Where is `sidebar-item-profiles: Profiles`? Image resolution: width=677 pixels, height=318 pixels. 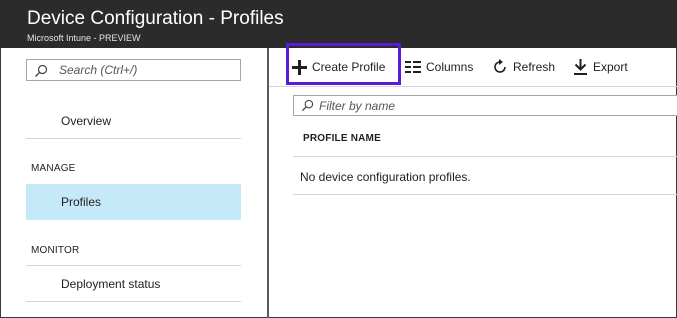 sidebar-item-profiles: Profiles is located at coordinates (133, 202).